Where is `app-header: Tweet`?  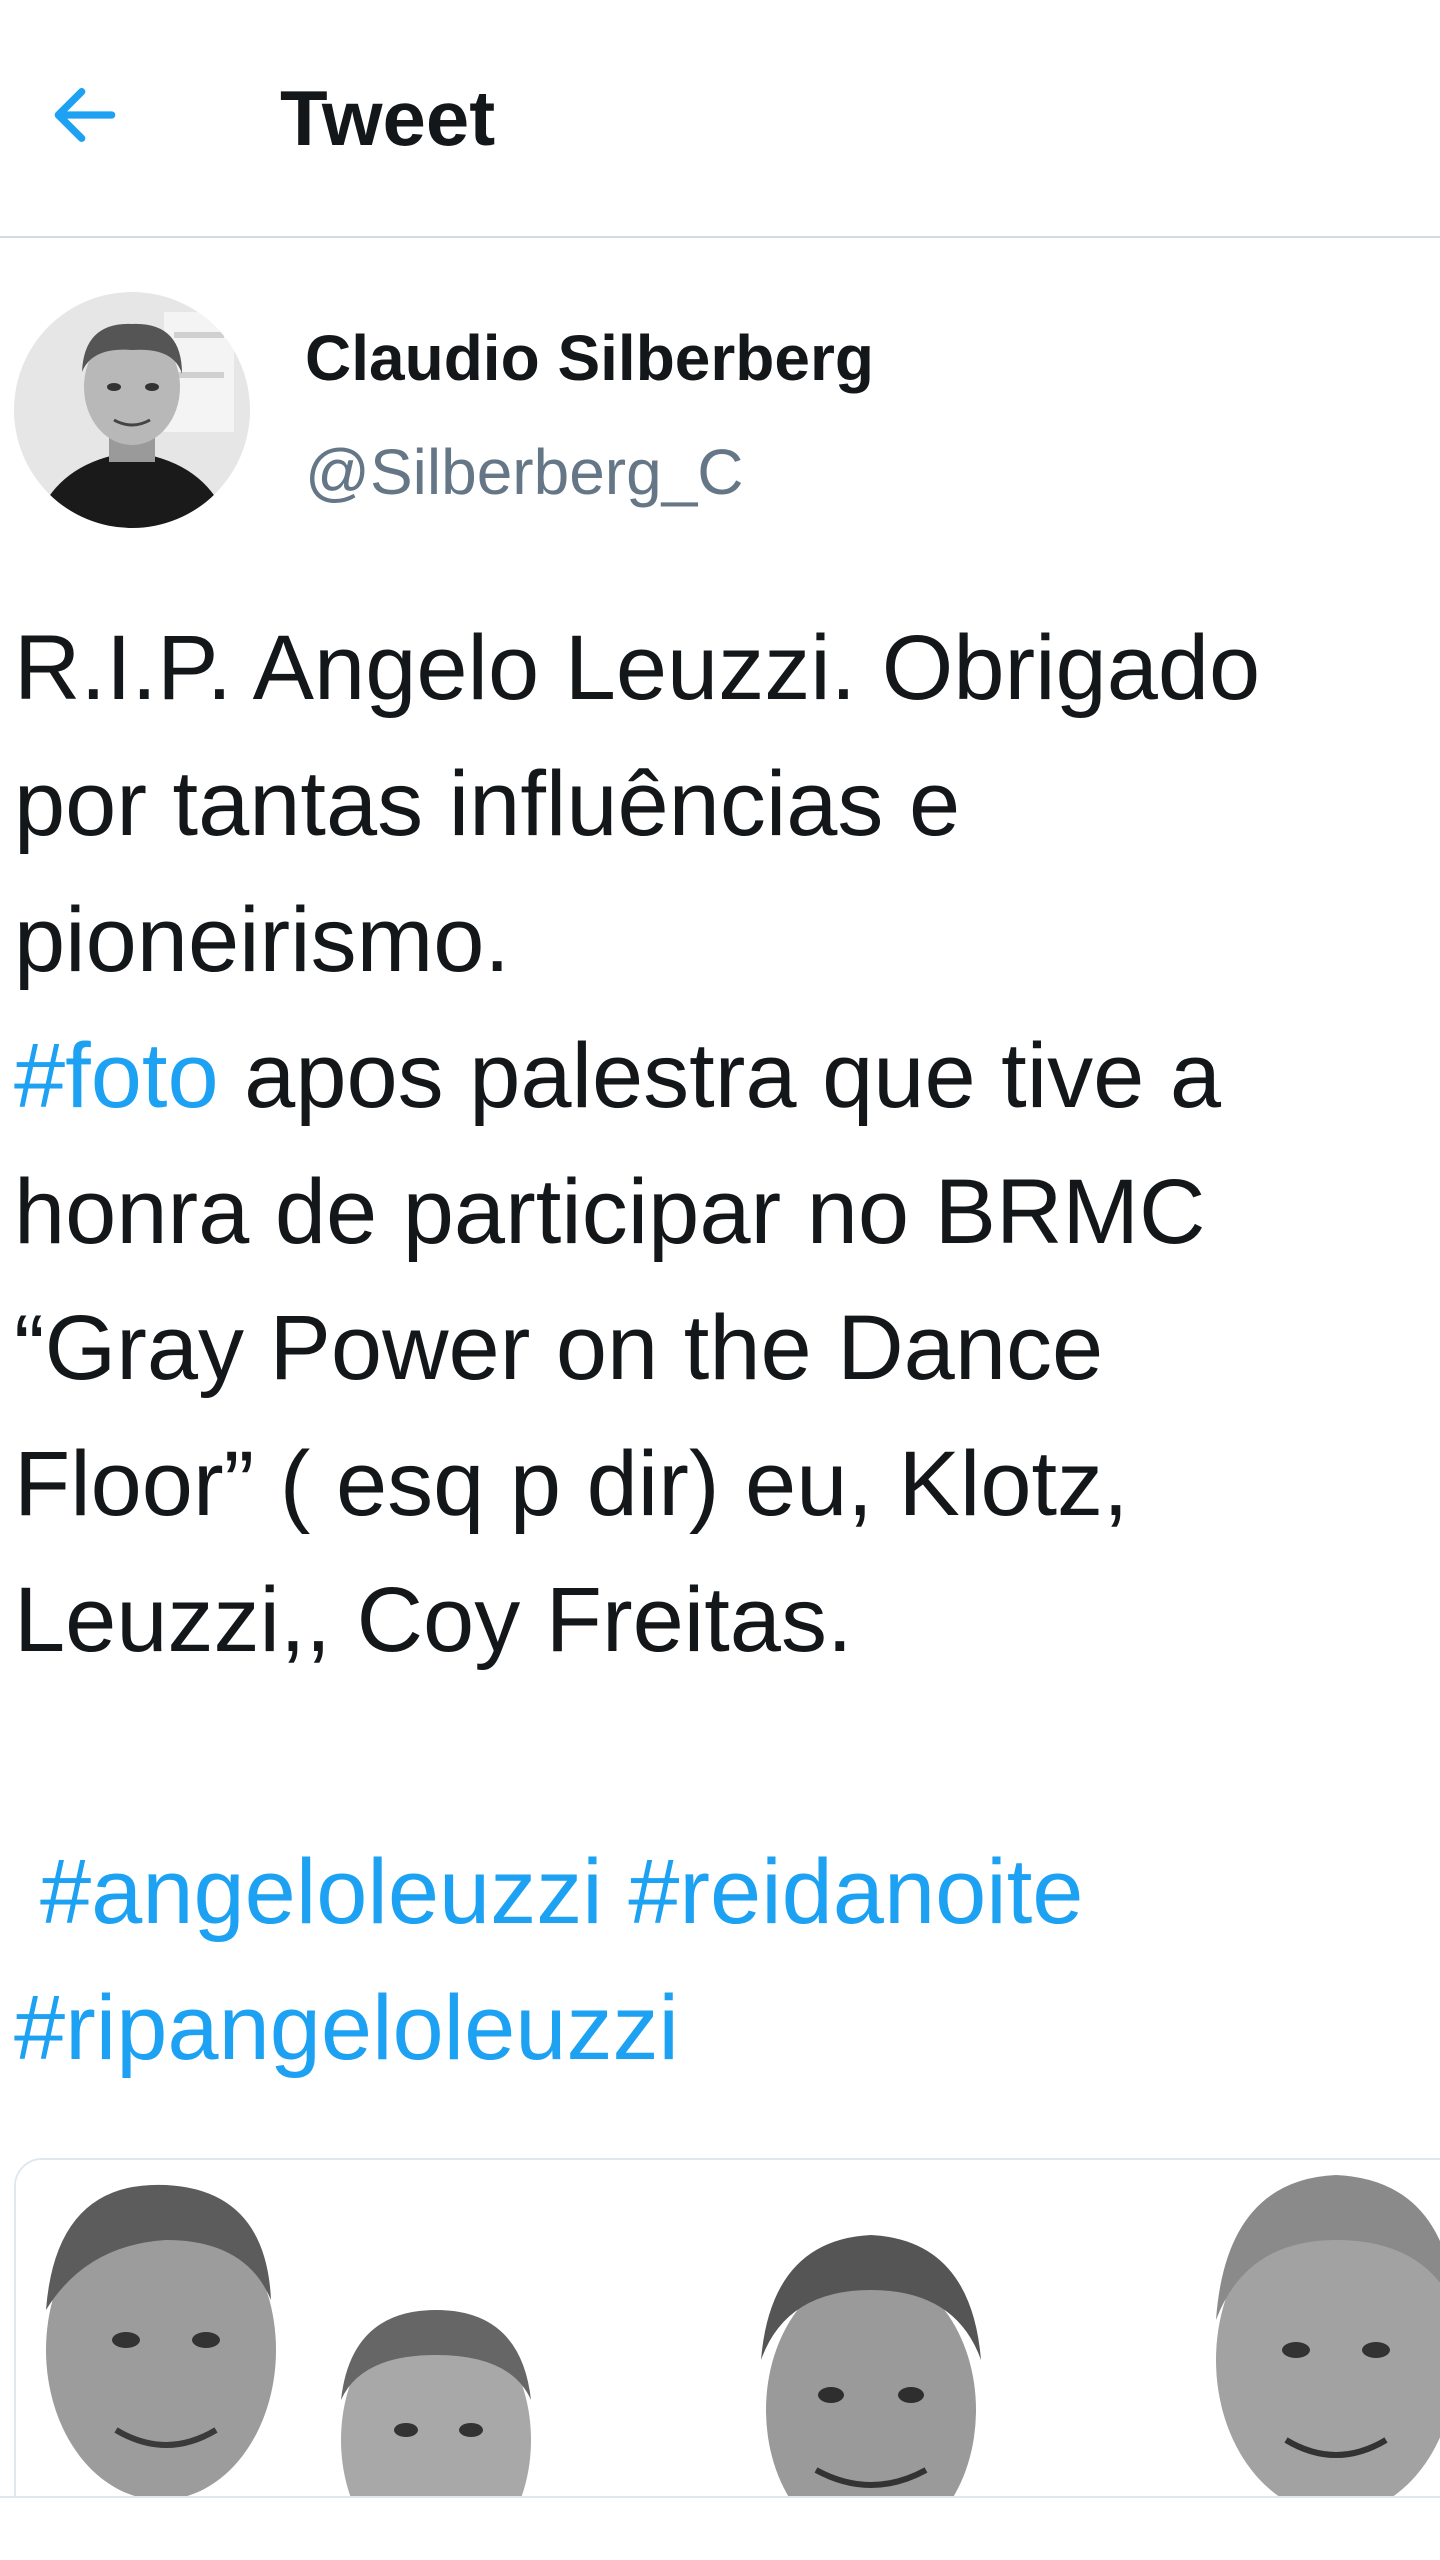
app-header: Tweet is located at coordinates (720, 119).